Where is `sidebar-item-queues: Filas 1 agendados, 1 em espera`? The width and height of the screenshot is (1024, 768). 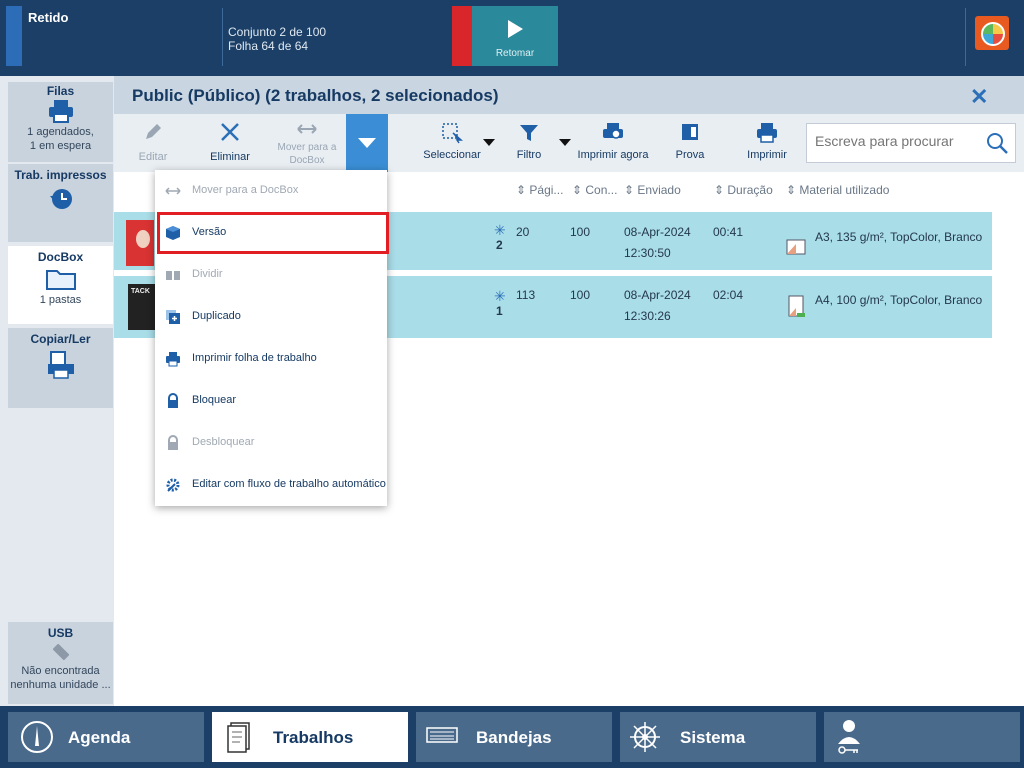
sidebar-item-queues: Filas 1 agendados, 1 em espera is located at coordinates (60, 122).